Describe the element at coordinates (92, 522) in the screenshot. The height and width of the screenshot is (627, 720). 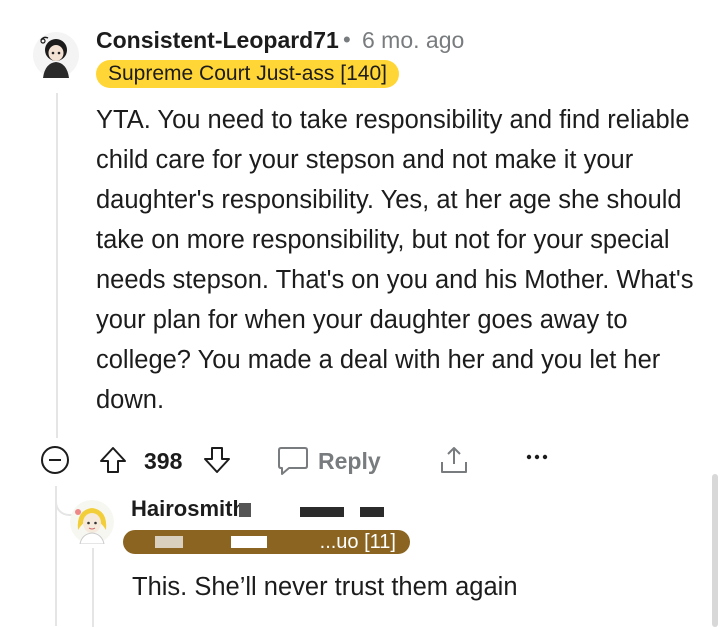
I see `reply-user-avatar` at that location.